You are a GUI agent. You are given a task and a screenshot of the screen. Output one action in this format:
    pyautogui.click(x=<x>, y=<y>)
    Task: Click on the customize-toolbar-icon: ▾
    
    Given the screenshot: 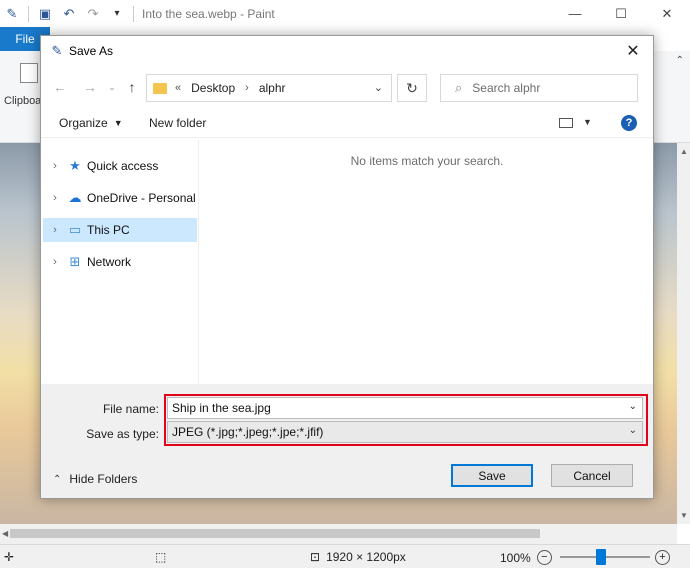 What is the action you would take?
    pyautogui.click(x=117, y=14)
    